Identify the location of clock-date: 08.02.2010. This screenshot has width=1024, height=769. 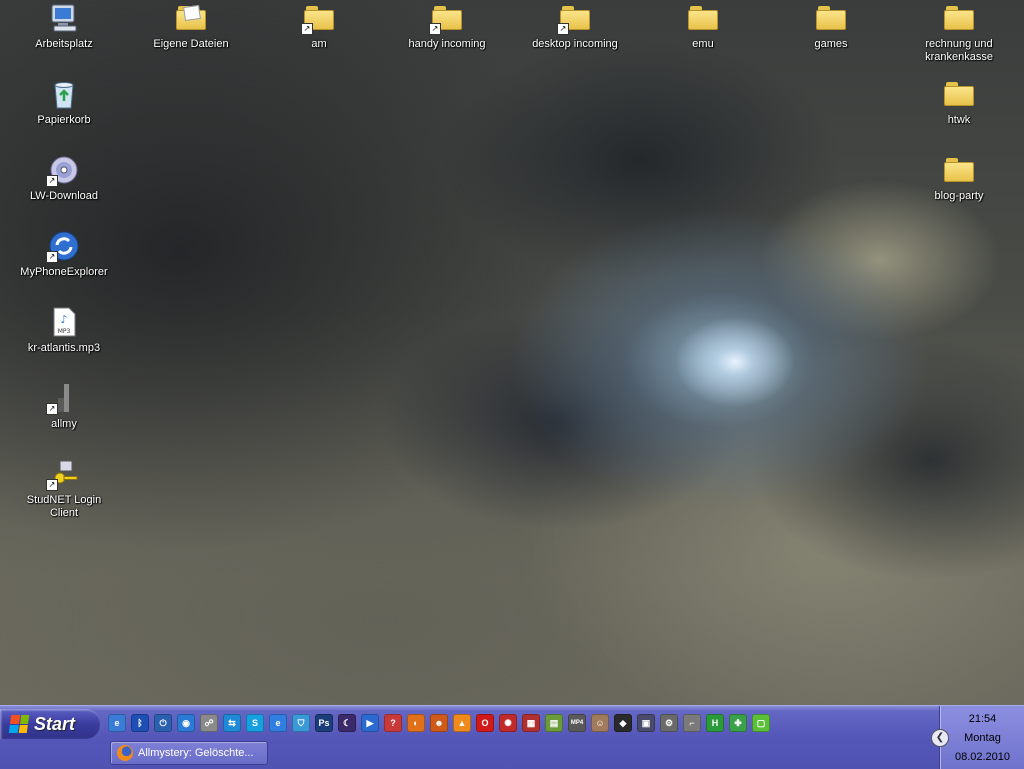
(982, 757).